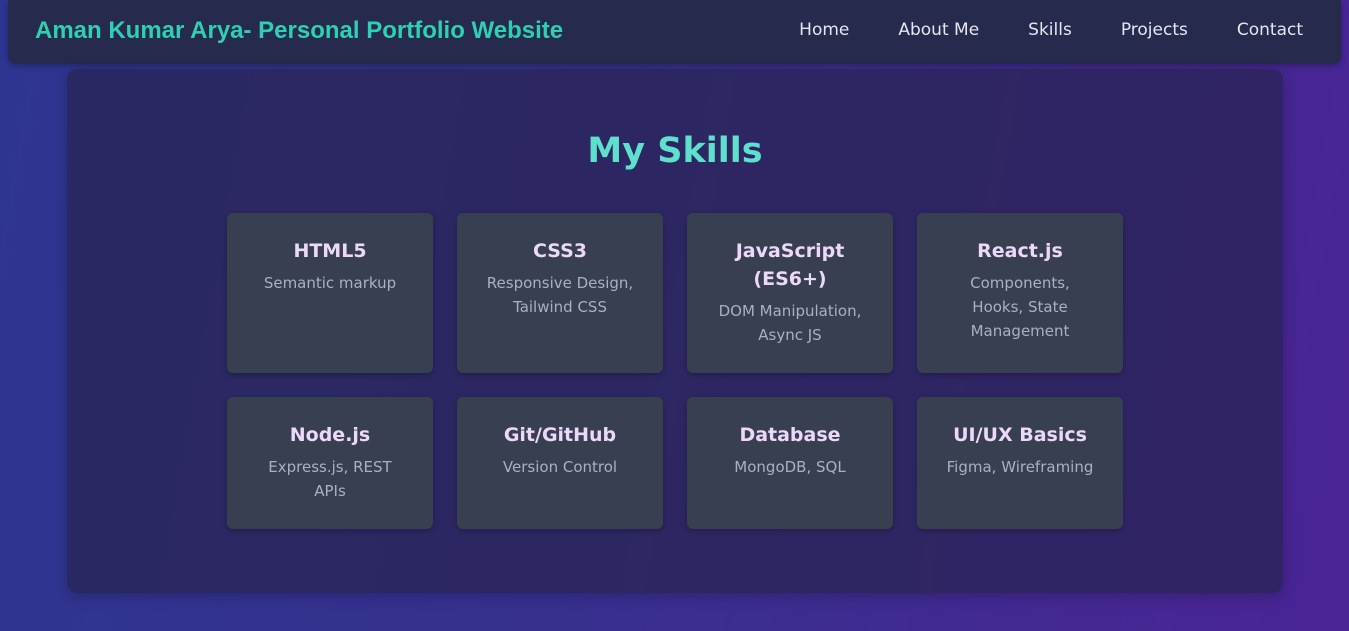 The height and width of the screenshot is (631, 1349). What do you see at coordinates (675, 151) in the screenshot?
I see `section-title: My Skills` at bounding box center [675, 151].